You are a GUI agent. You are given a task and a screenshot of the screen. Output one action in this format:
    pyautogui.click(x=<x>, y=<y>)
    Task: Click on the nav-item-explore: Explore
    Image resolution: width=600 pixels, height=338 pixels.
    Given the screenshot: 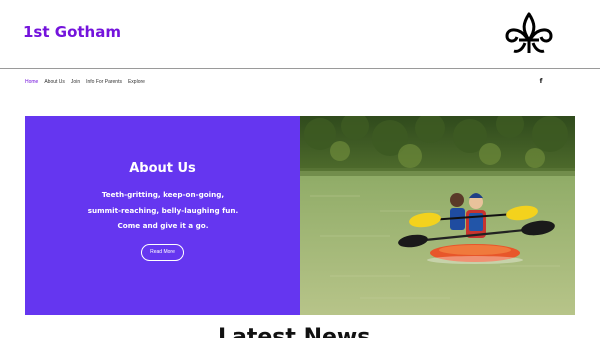 What is the action you would take?
    pyautogui.click(x=136, y=82)
    